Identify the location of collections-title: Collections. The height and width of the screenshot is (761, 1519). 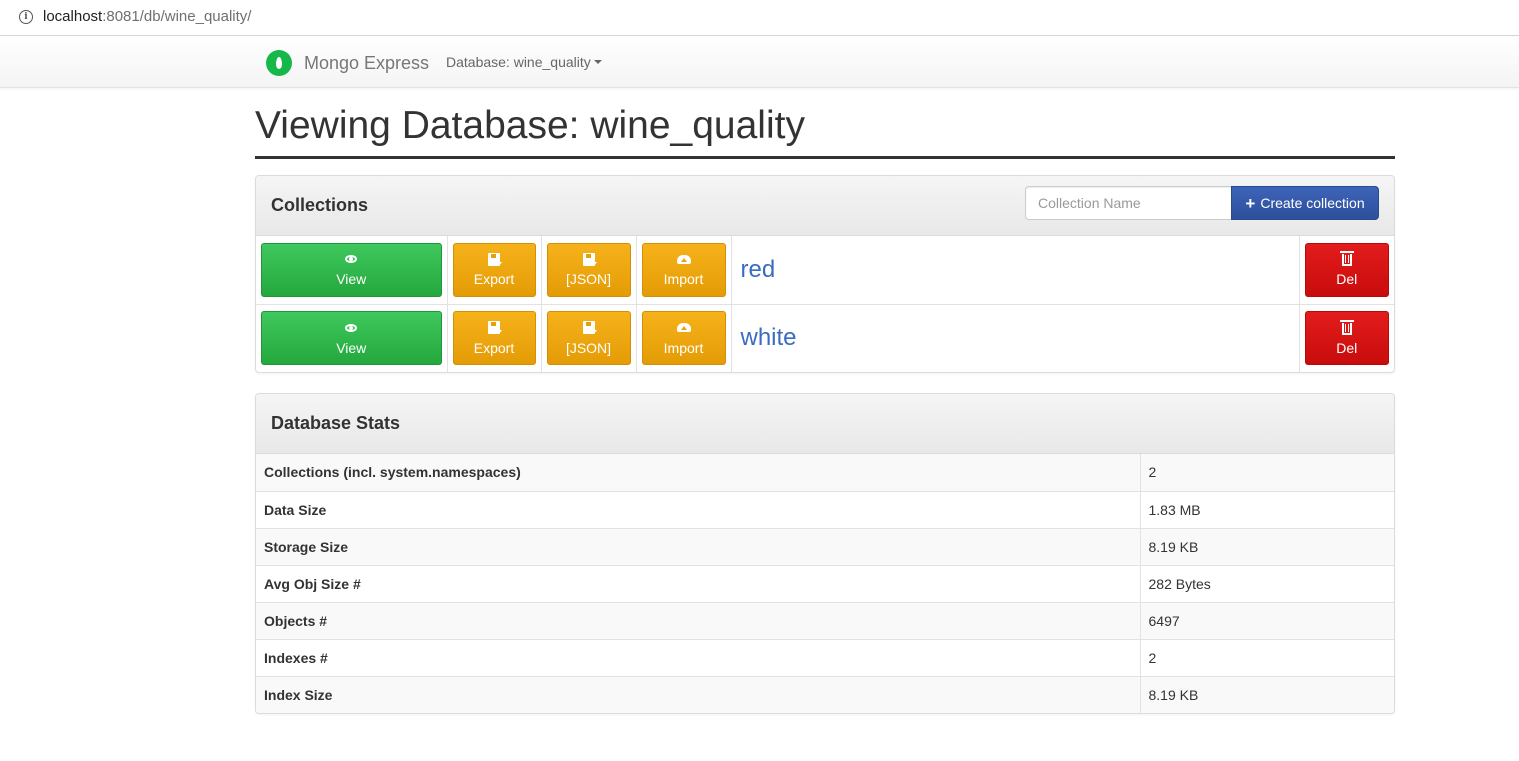
(320, 205).